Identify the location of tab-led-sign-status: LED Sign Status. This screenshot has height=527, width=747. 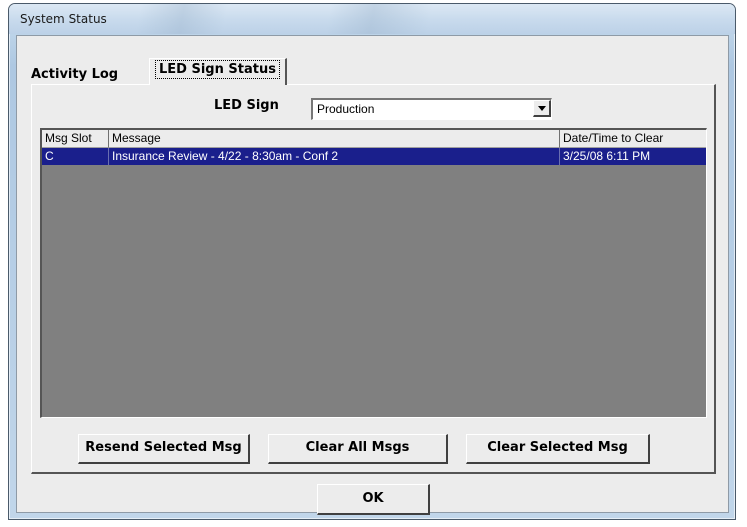
(218, 71).